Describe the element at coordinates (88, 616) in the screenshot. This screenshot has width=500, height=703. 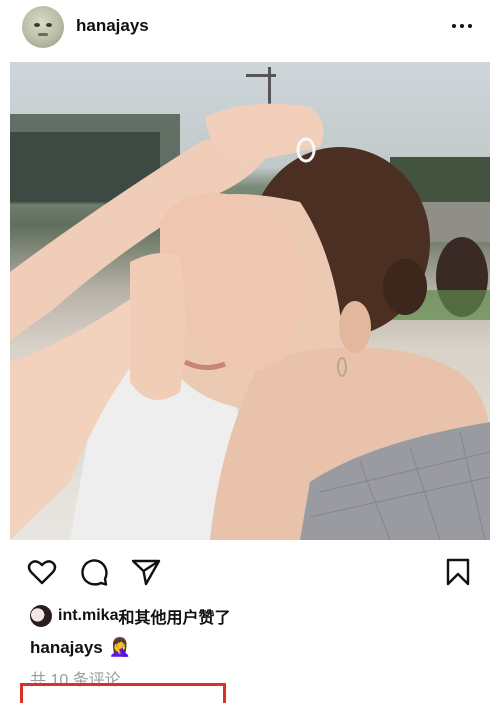
I see `liker-username: int.mika` at that location.